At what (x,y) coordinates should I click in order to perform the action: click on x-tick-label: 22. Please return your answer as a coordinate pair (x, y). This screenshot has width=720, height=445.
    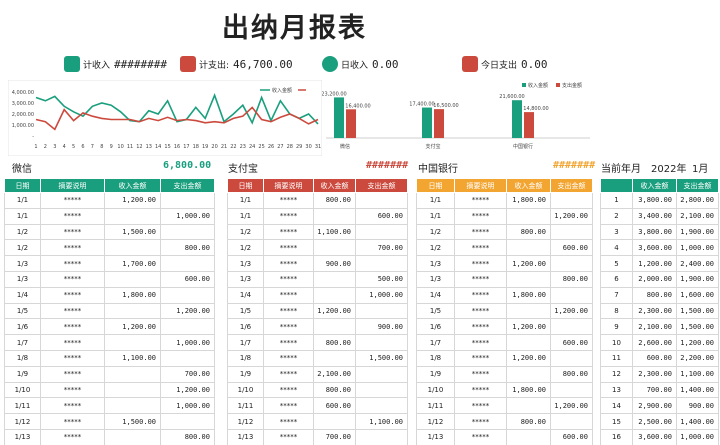
    Looking at the image, I should click on (233, 147).